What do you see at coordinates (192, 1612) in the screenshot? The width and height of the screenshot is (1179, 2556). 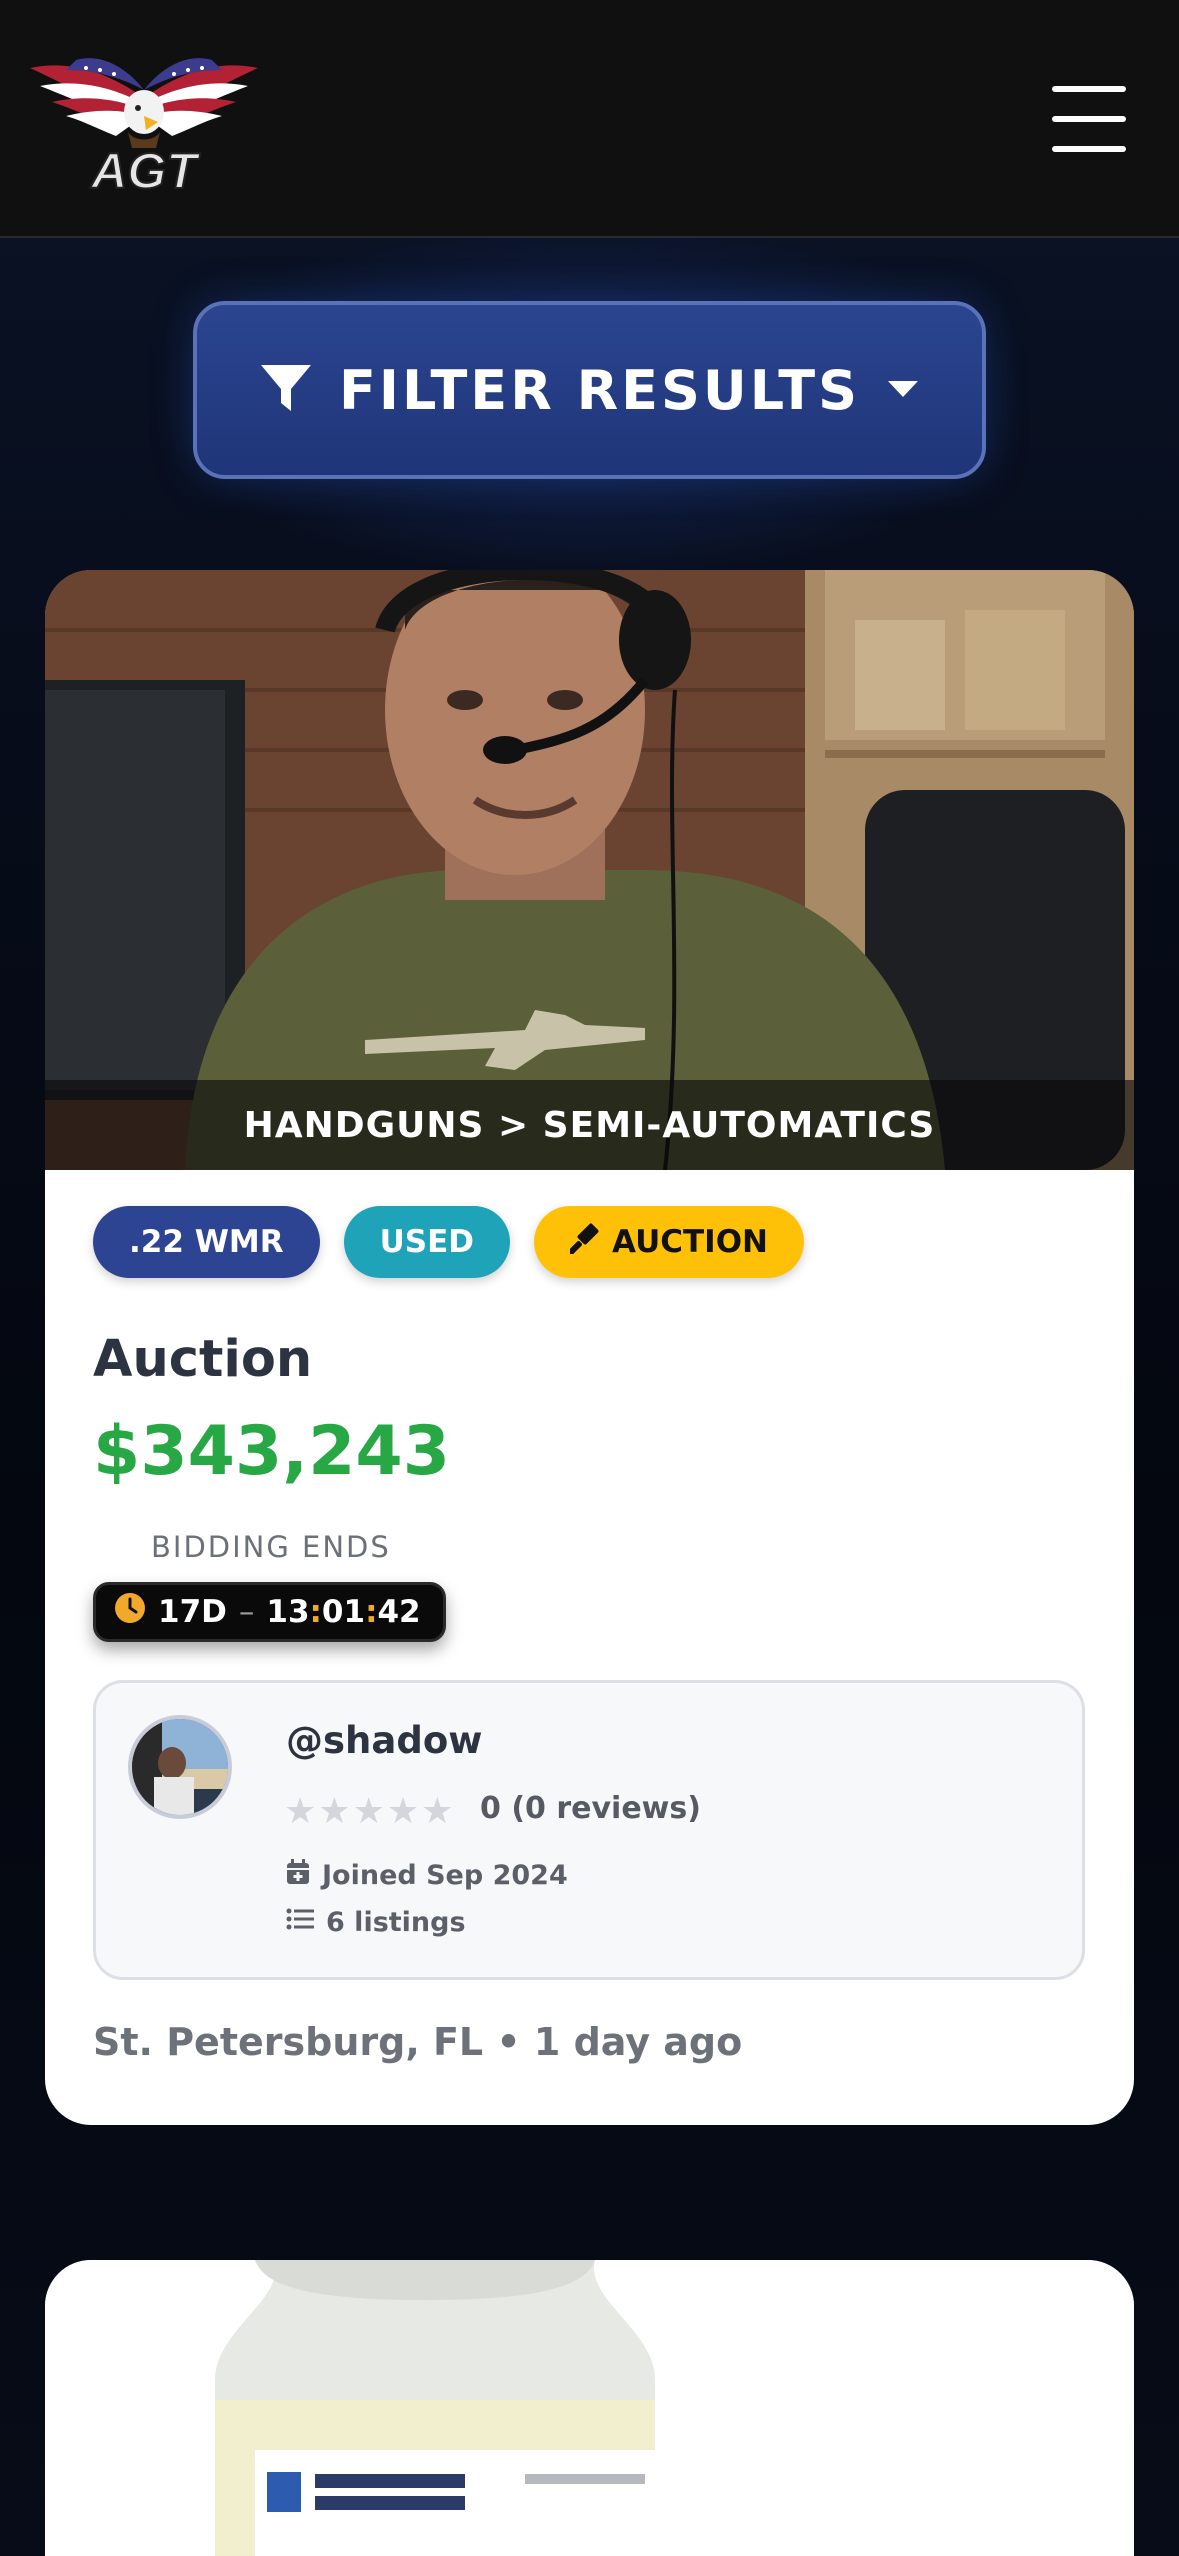 I see `timer-days: 17D` at bounding box center [192, 1612].